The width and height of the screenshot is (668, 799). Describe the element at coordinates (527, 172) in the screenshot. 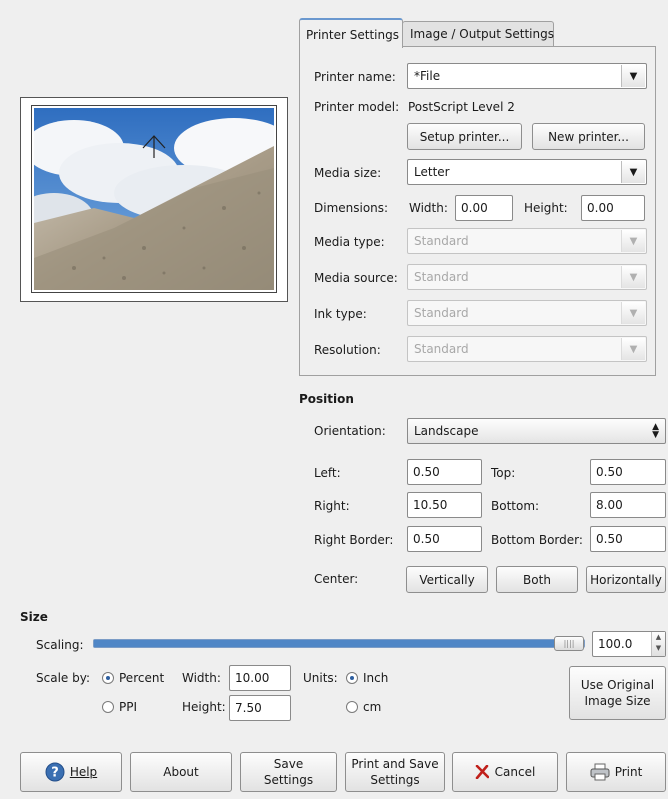

I see `media-size-combo: Letter ▼` at that location.